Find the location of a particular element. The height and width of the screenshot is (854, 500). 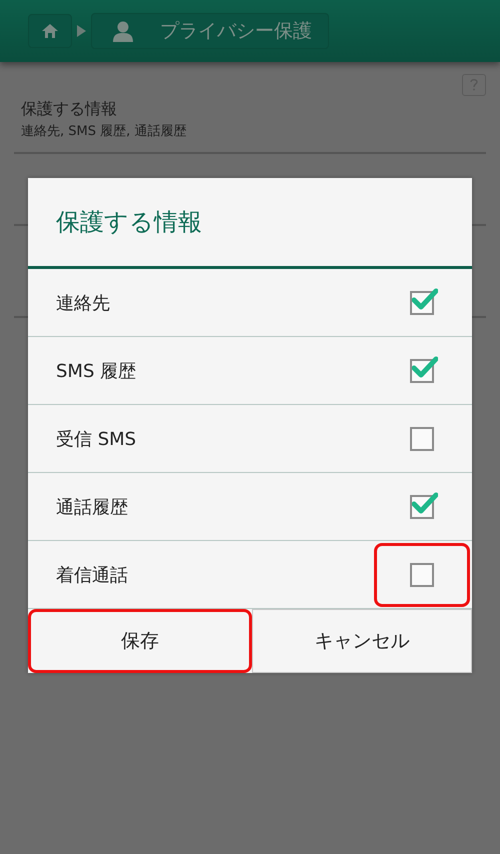

dialog-button: キャンセル is located at coordinates (362, 641).